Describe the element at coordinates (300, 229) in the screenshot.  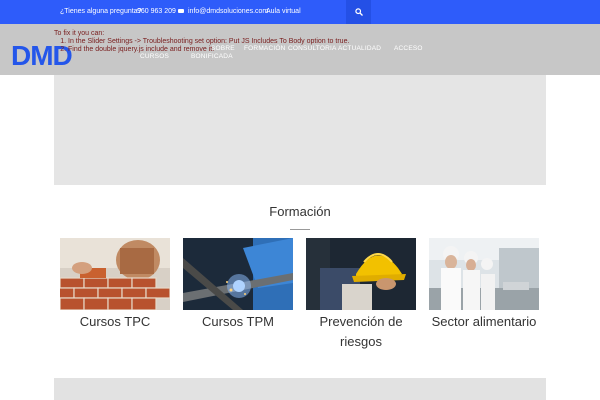
I see `title-divider` at that location.